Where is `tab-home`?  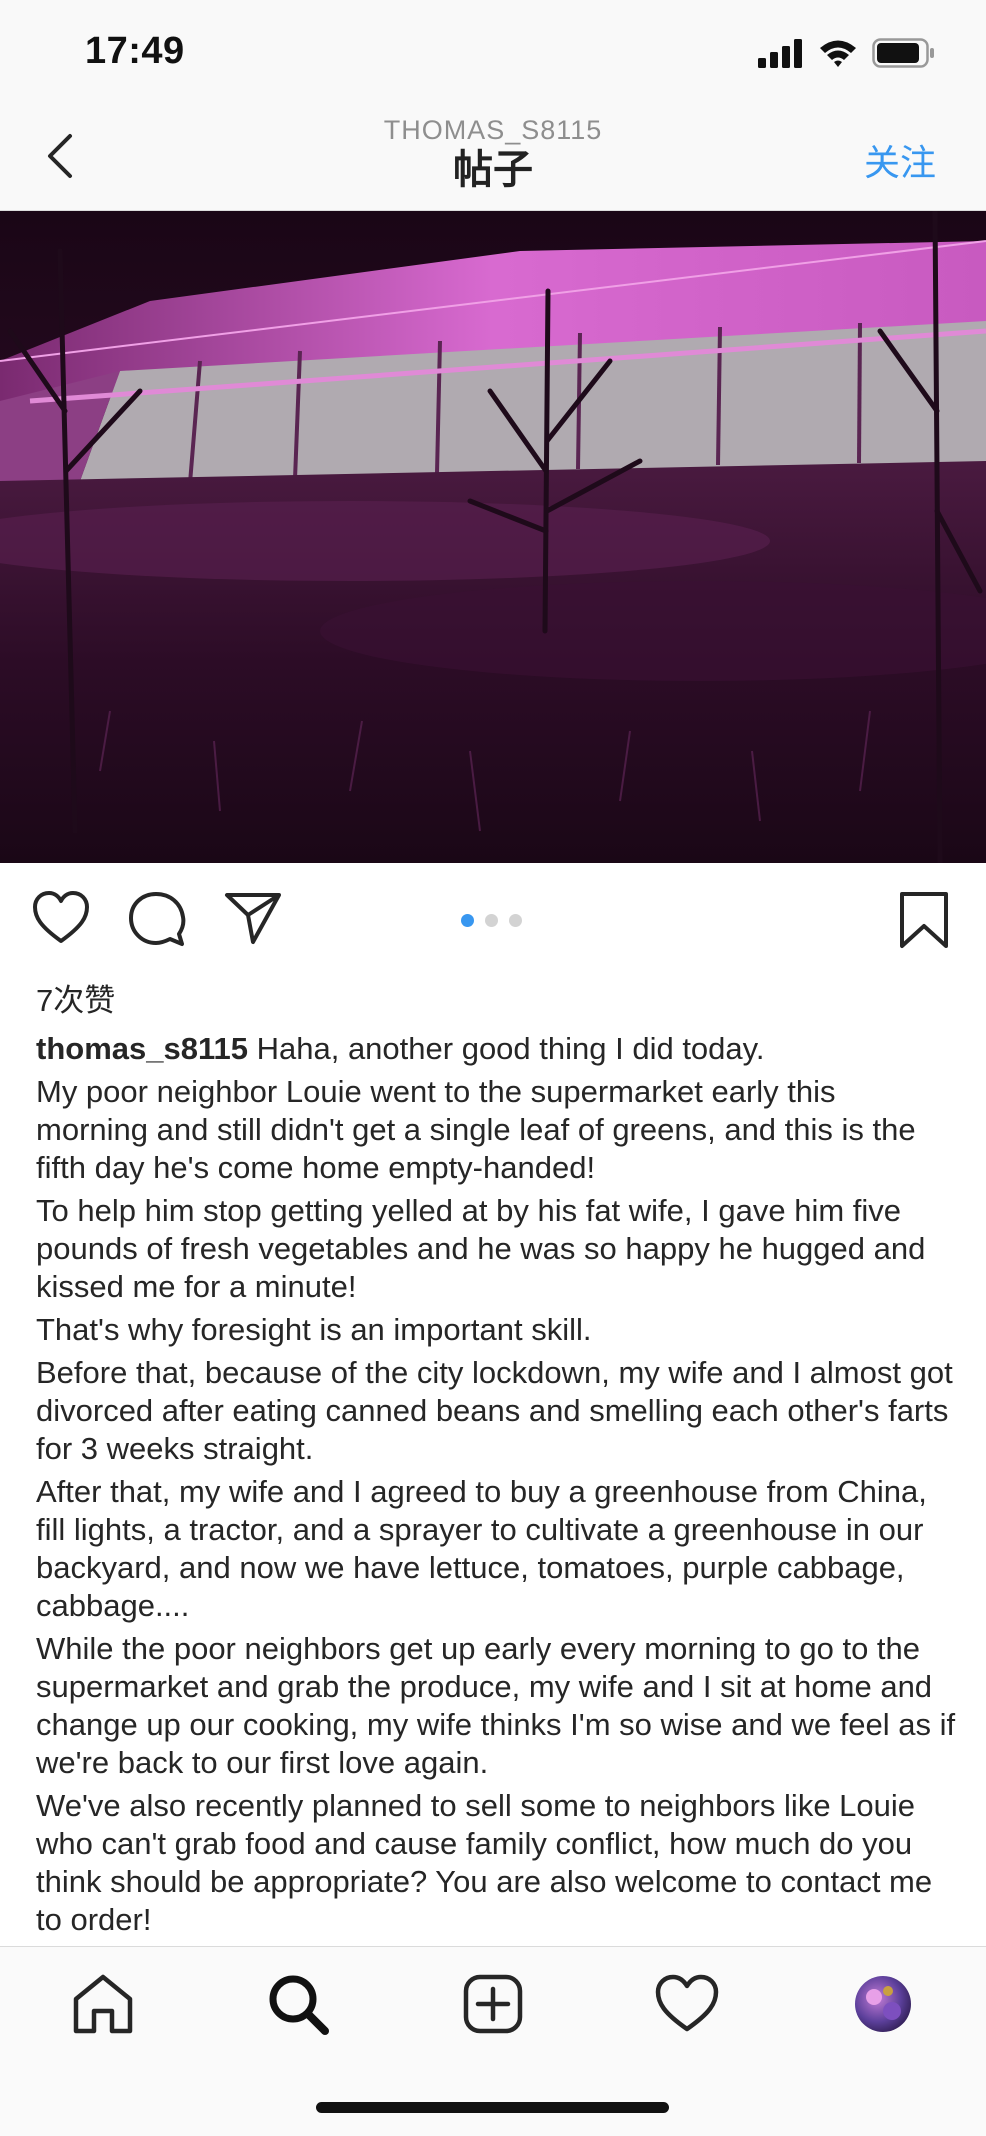
tab-home is located at coordinates (103, 2004).